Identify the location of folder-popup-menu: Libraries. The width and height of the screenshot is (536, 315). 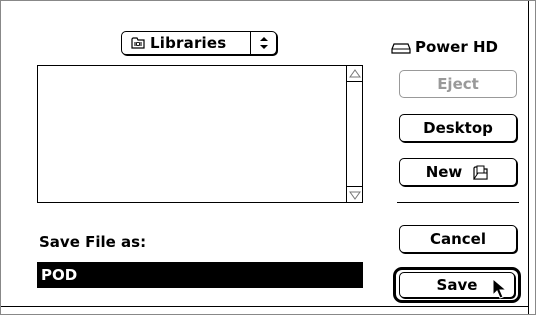
(199, 43).